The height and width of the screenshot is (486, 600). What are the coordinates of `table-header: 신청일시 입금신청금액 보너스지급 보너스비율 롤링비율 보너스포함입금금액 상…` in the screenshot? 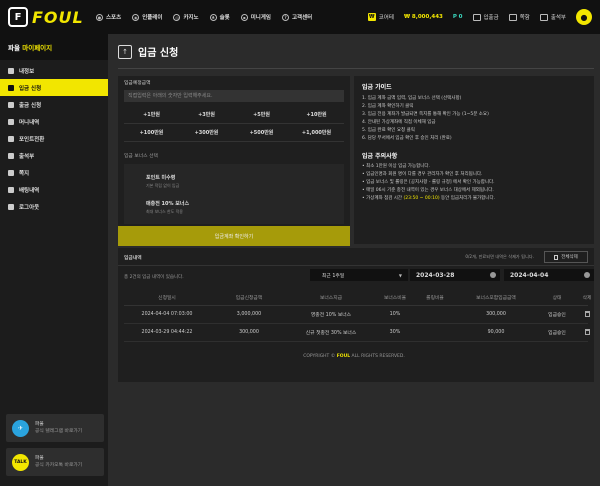 It's located at (357, 298).